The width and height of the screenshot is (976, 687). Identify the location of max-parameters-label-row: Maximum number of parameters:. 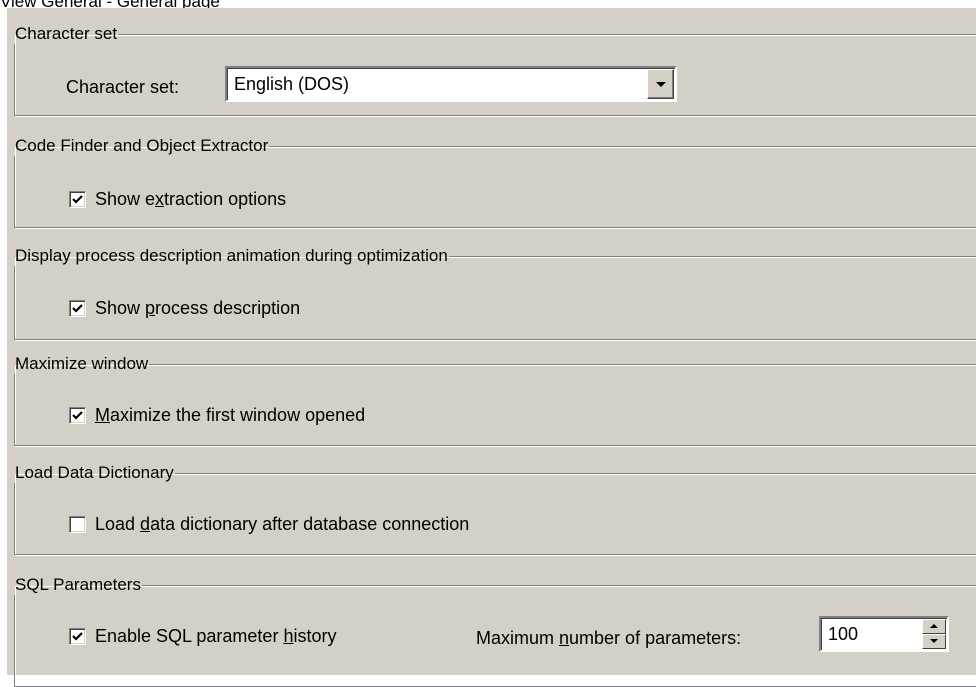
(608, 638).